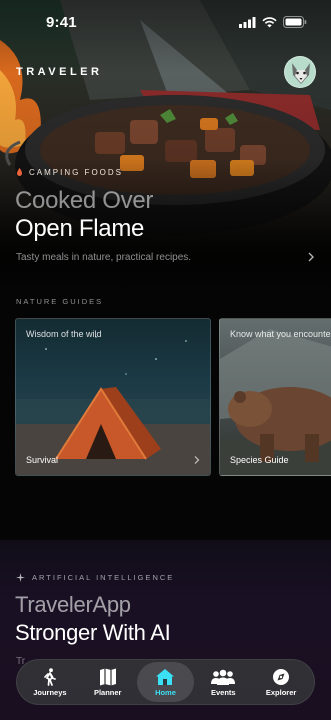 The height and width of the screenshot is (720, 331). Describe the element at coordinates (42, 460) in the screenshot. I see `guide-card-title: Survival` at that location.